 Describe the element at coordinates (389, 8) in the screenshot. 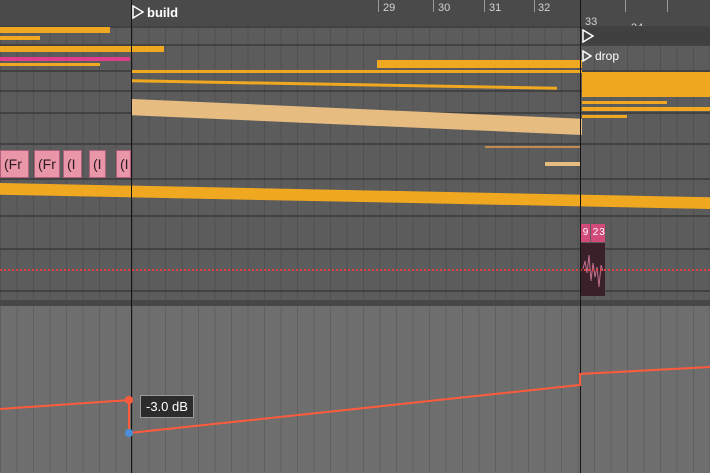

I see `bar-number: 29` at that location.